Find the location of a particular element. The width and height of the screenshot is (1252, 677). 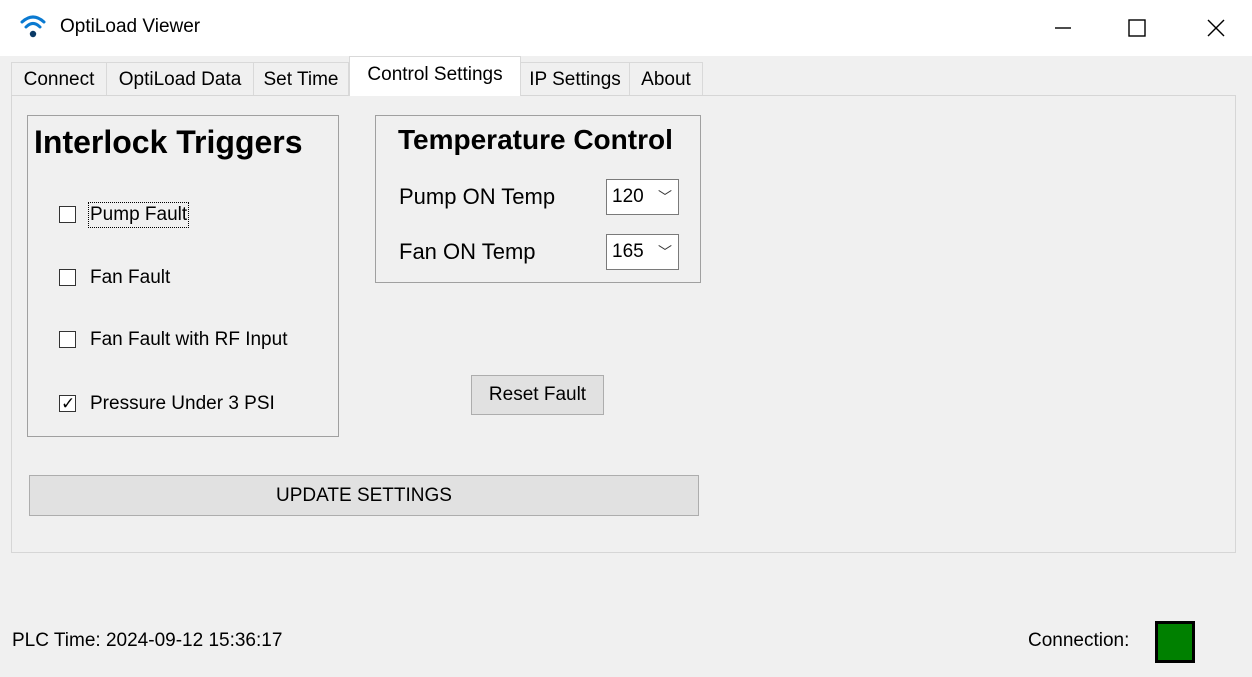

fan-on-temp-select: 165 ﹀ is located at coordinates (642, 252).